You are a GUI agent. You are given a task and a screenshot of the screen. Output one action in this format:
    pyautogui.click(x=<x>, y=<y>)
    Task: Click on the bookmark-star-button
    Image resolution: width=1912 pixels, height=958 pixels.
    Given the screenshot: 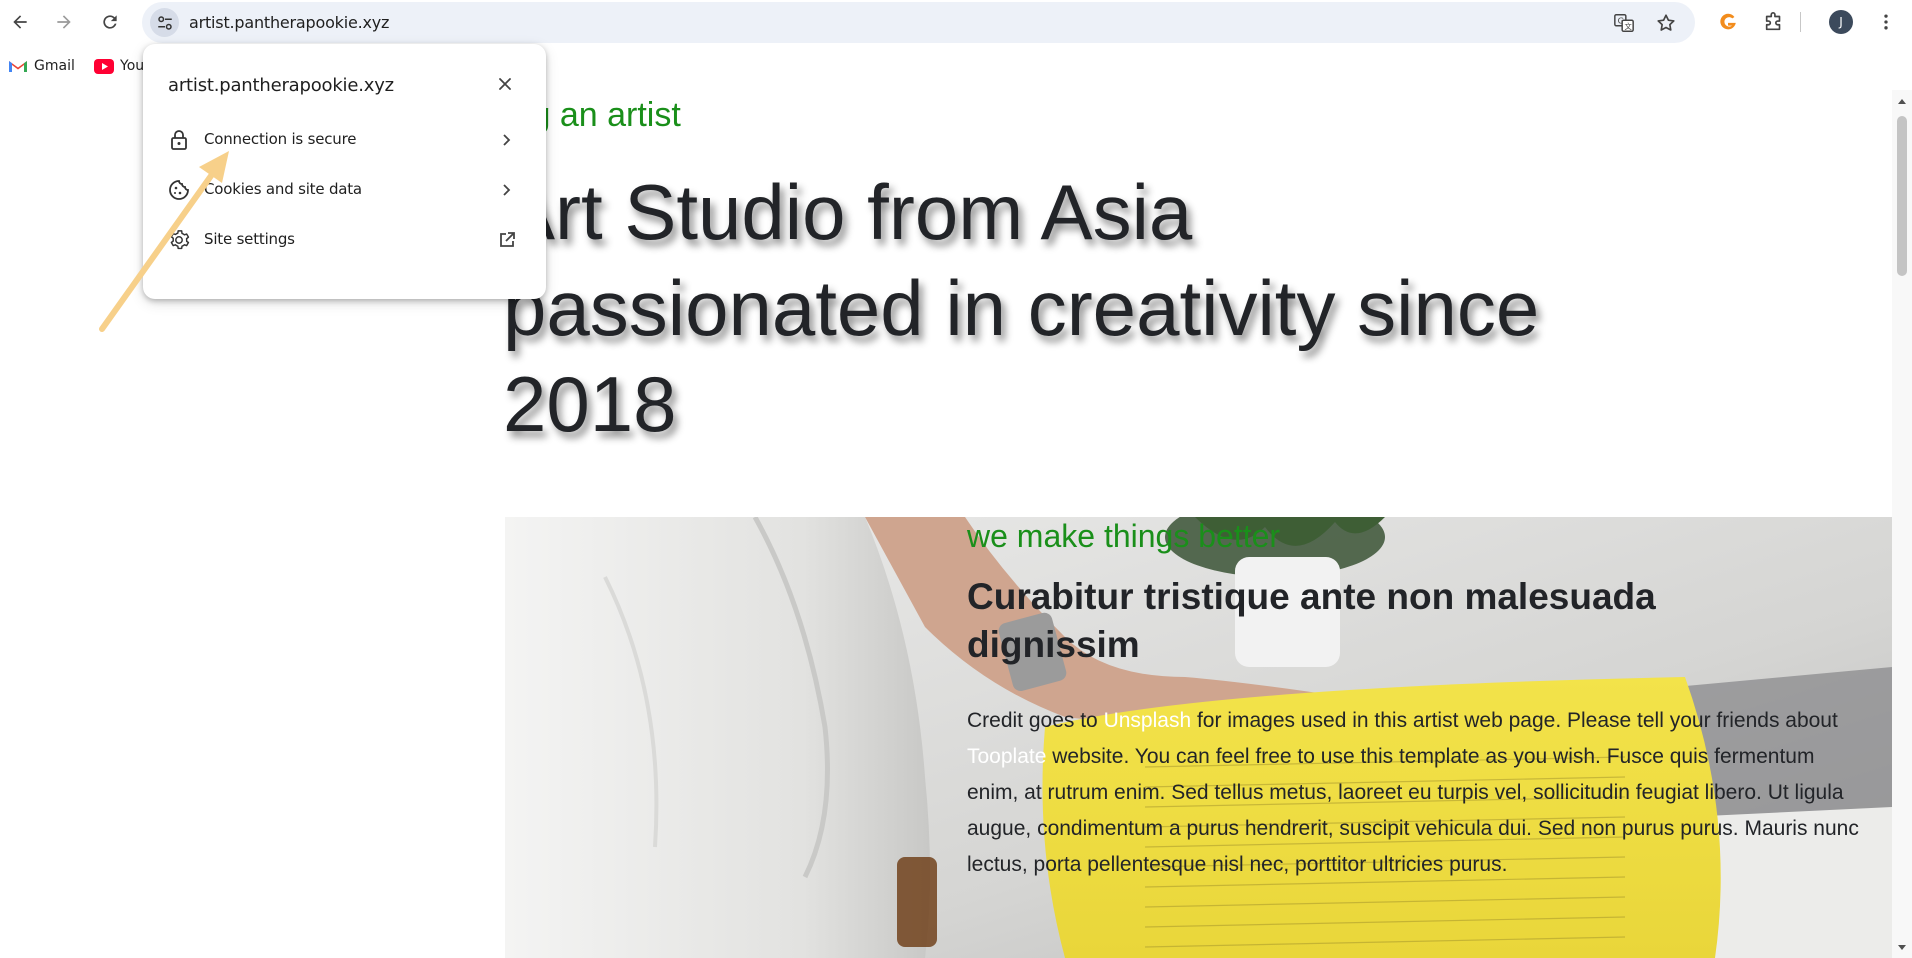 What is the action you would take?
    pyautogui.click(x=1666, y=23)
    